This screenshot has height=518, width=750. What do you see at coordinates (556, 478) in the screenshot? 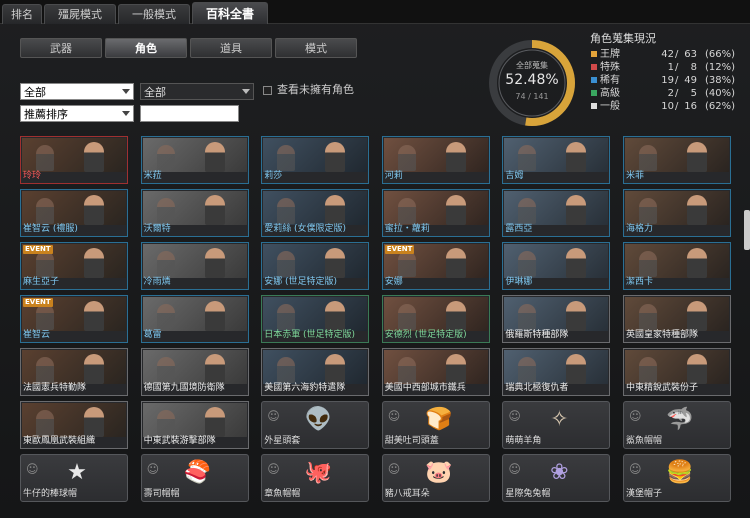
I see `item-card: ☺ ❀ 星際兔兔帽` at bounding box center [556, 478].